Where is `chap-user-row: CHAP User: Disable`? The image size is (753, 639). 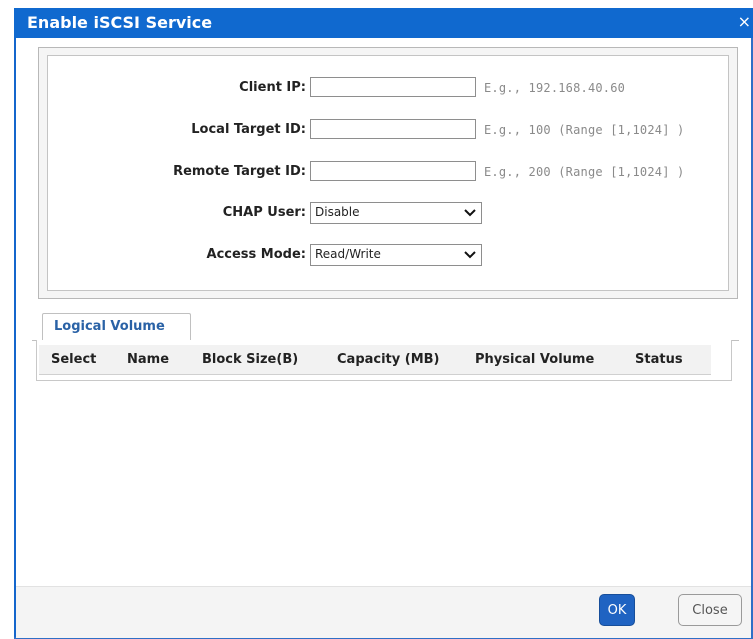
chap-user-row: CHAP User: Disable is located at coordinates (388, 214).